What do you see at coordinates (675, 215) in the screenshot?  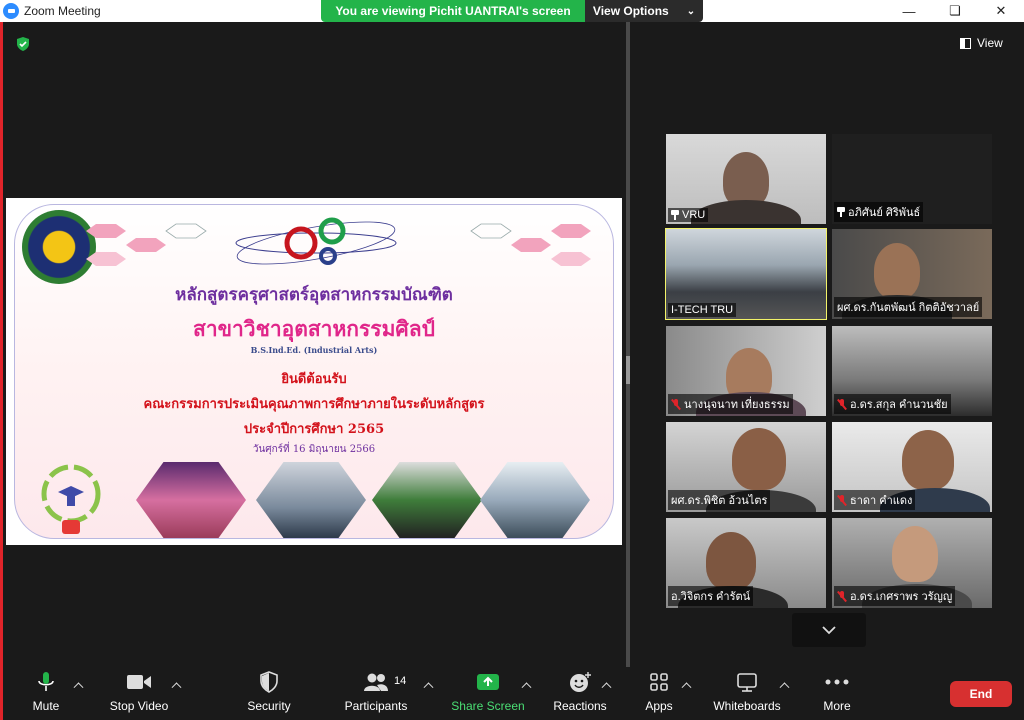 I see `pin-icon` at bounding box center [675, 215].